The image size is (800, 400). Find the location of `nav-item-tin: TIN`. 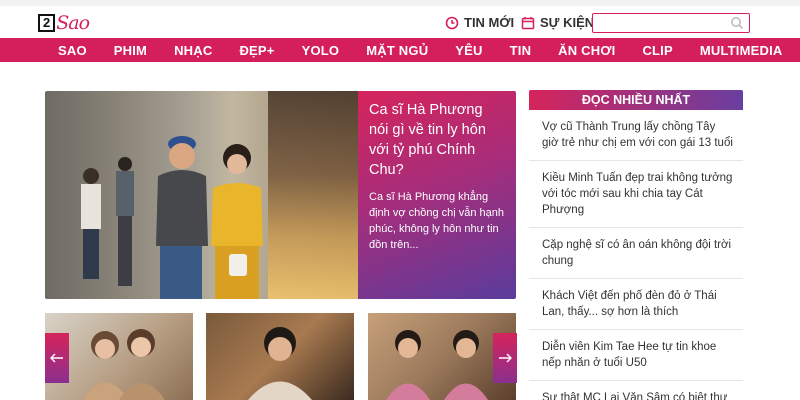

nav-item-tin: TIN is located at coordinates (521, 50).